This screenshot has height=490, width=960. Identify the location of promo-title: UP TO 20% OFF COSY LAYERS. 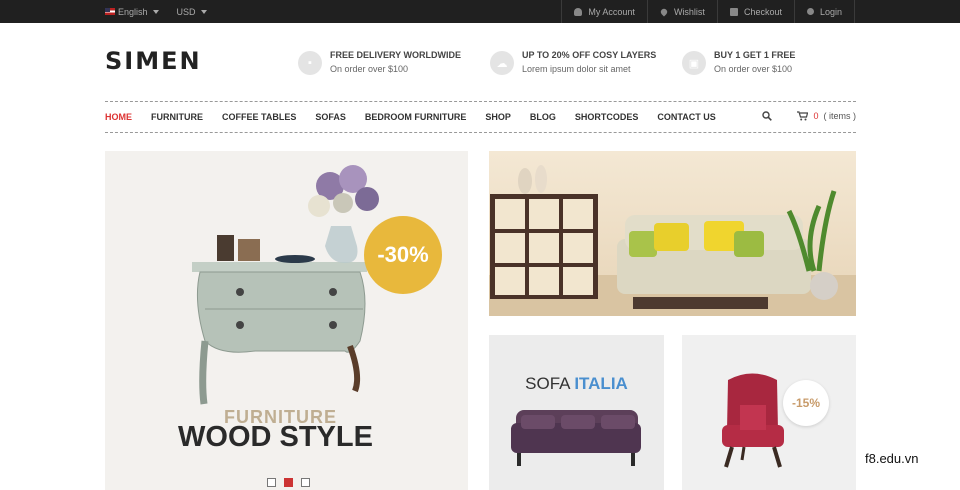
(589, 55).